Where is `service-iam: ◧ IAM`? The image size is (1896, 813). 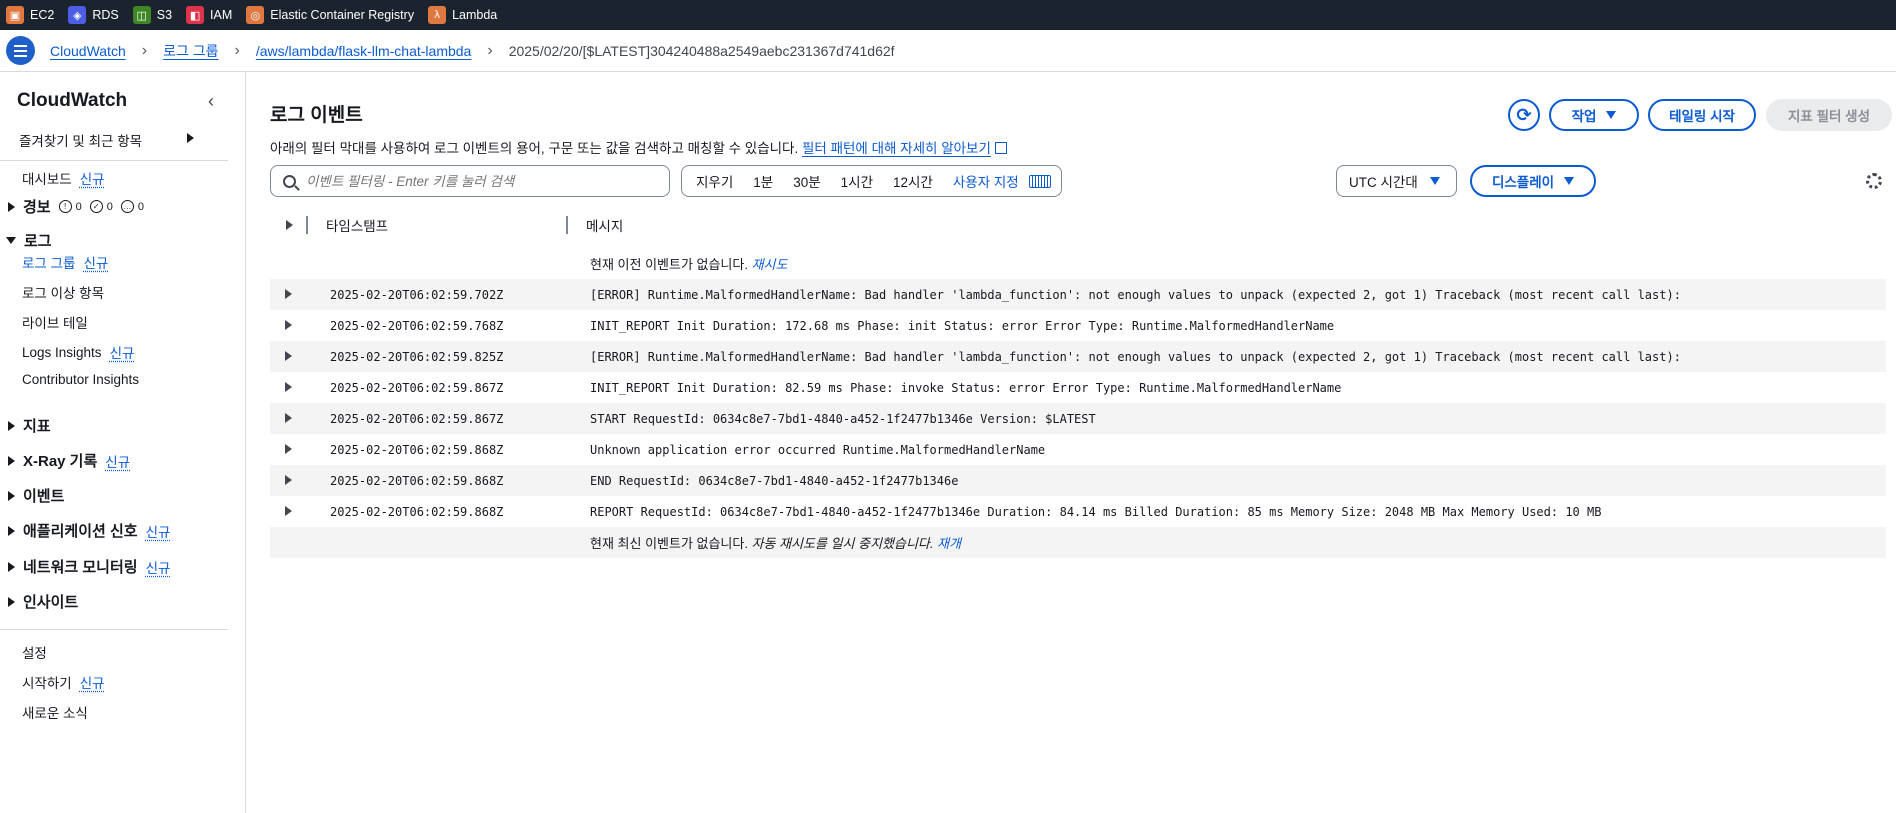
service-iam: ◧ IAM is located at coordinates (209, 15).